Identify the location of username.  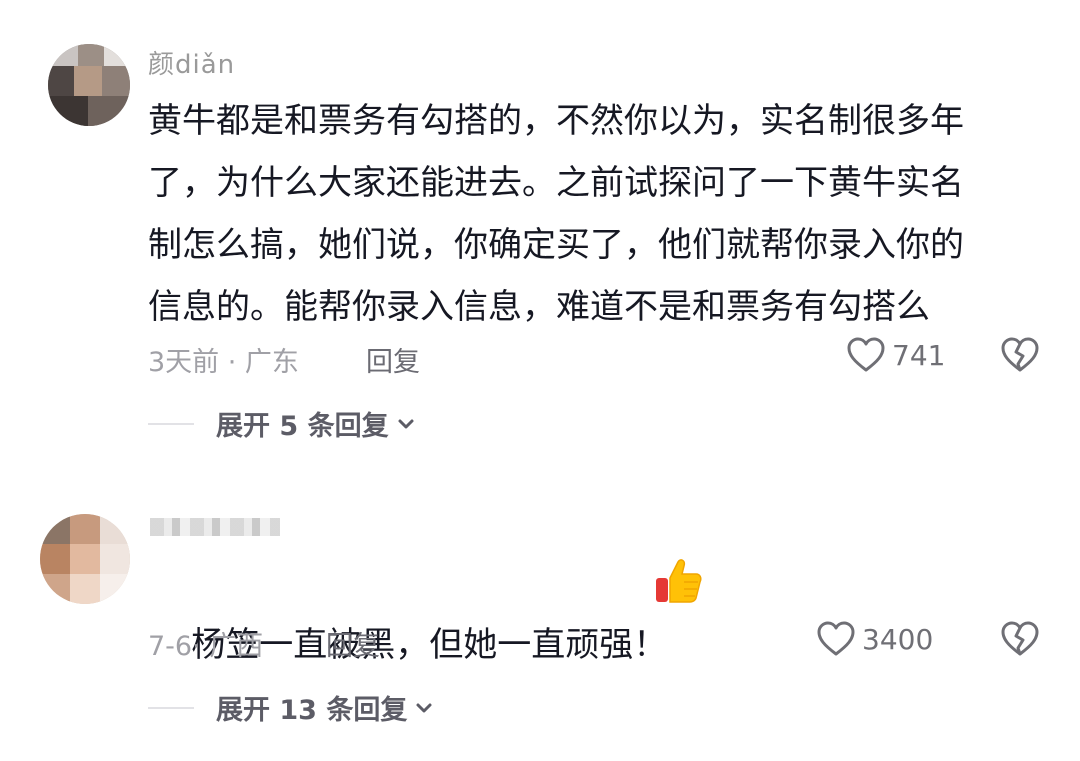
(215, 527).